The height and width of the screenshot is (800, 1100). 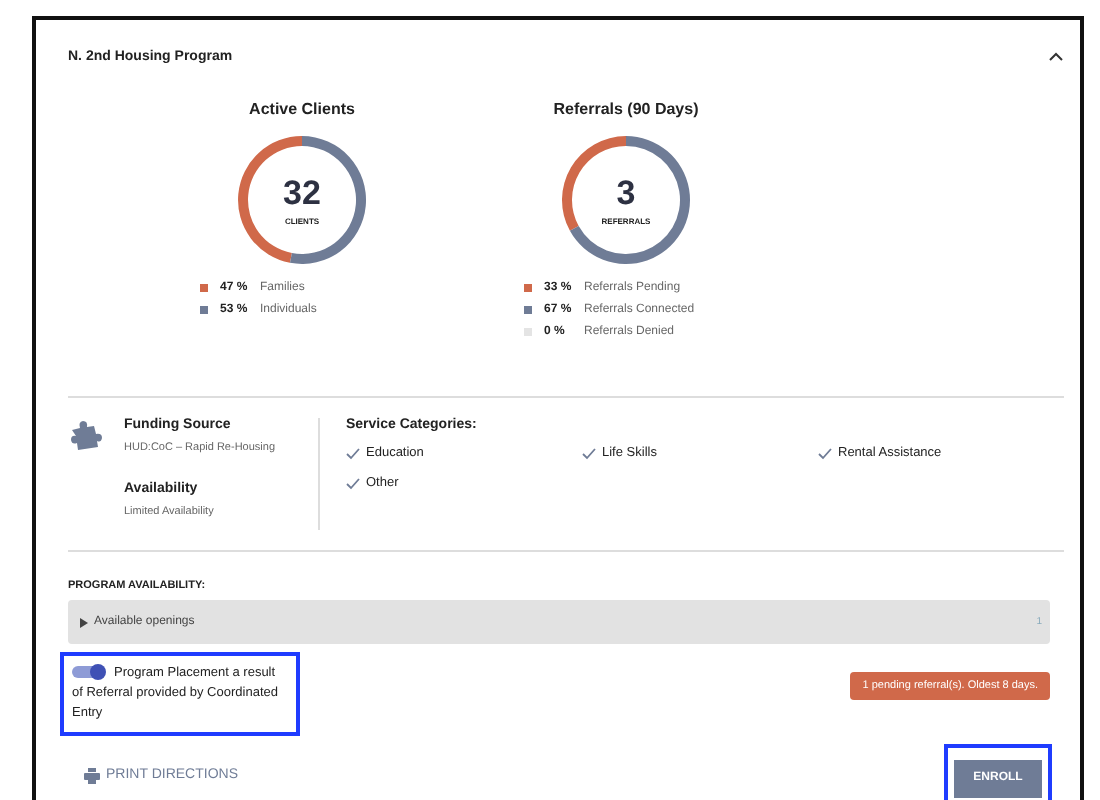 What do you see at coordinates (302, 192) in the screenshot?
I see `total-count: 32` at bounding box center [302, 192].